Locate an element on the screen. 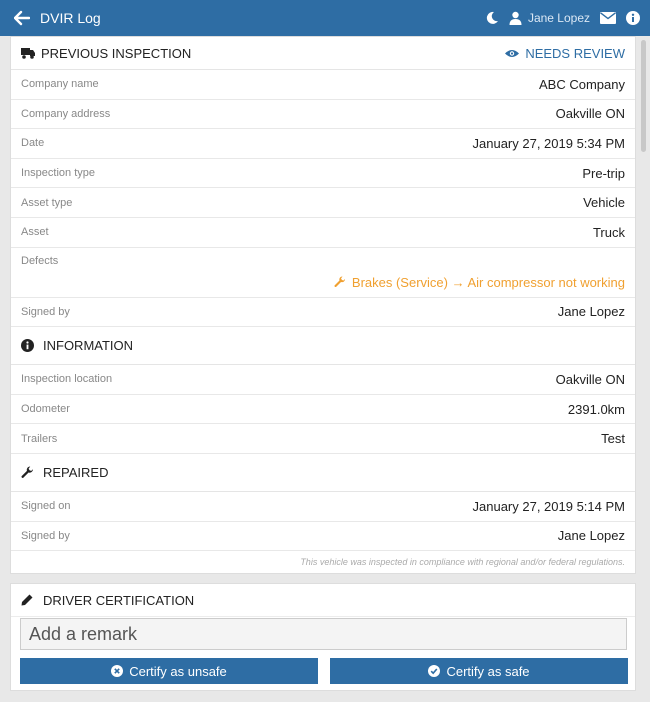 Image resolution: width=650 pixels, height=702 pixels. certify-safe-button: Certify as safe is located at coordinates (479, 671).